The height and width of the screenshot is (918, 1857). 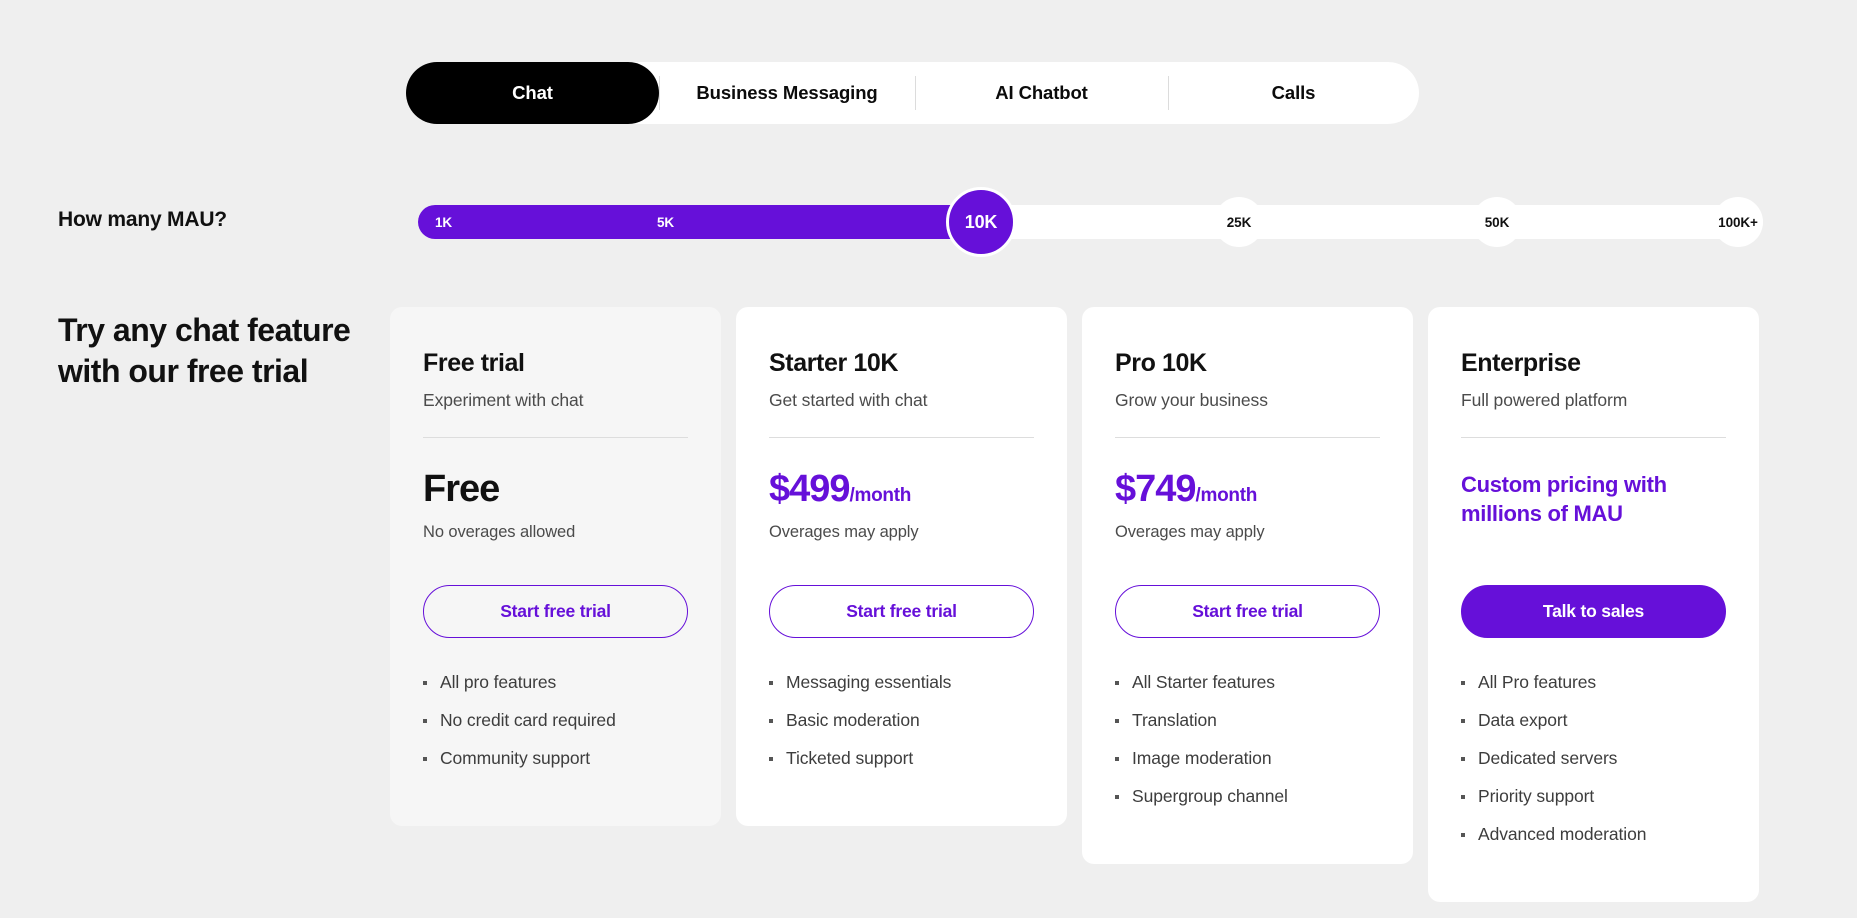 I want to click on plan-price-note: No overages allowed, so click(x=499, y=531).